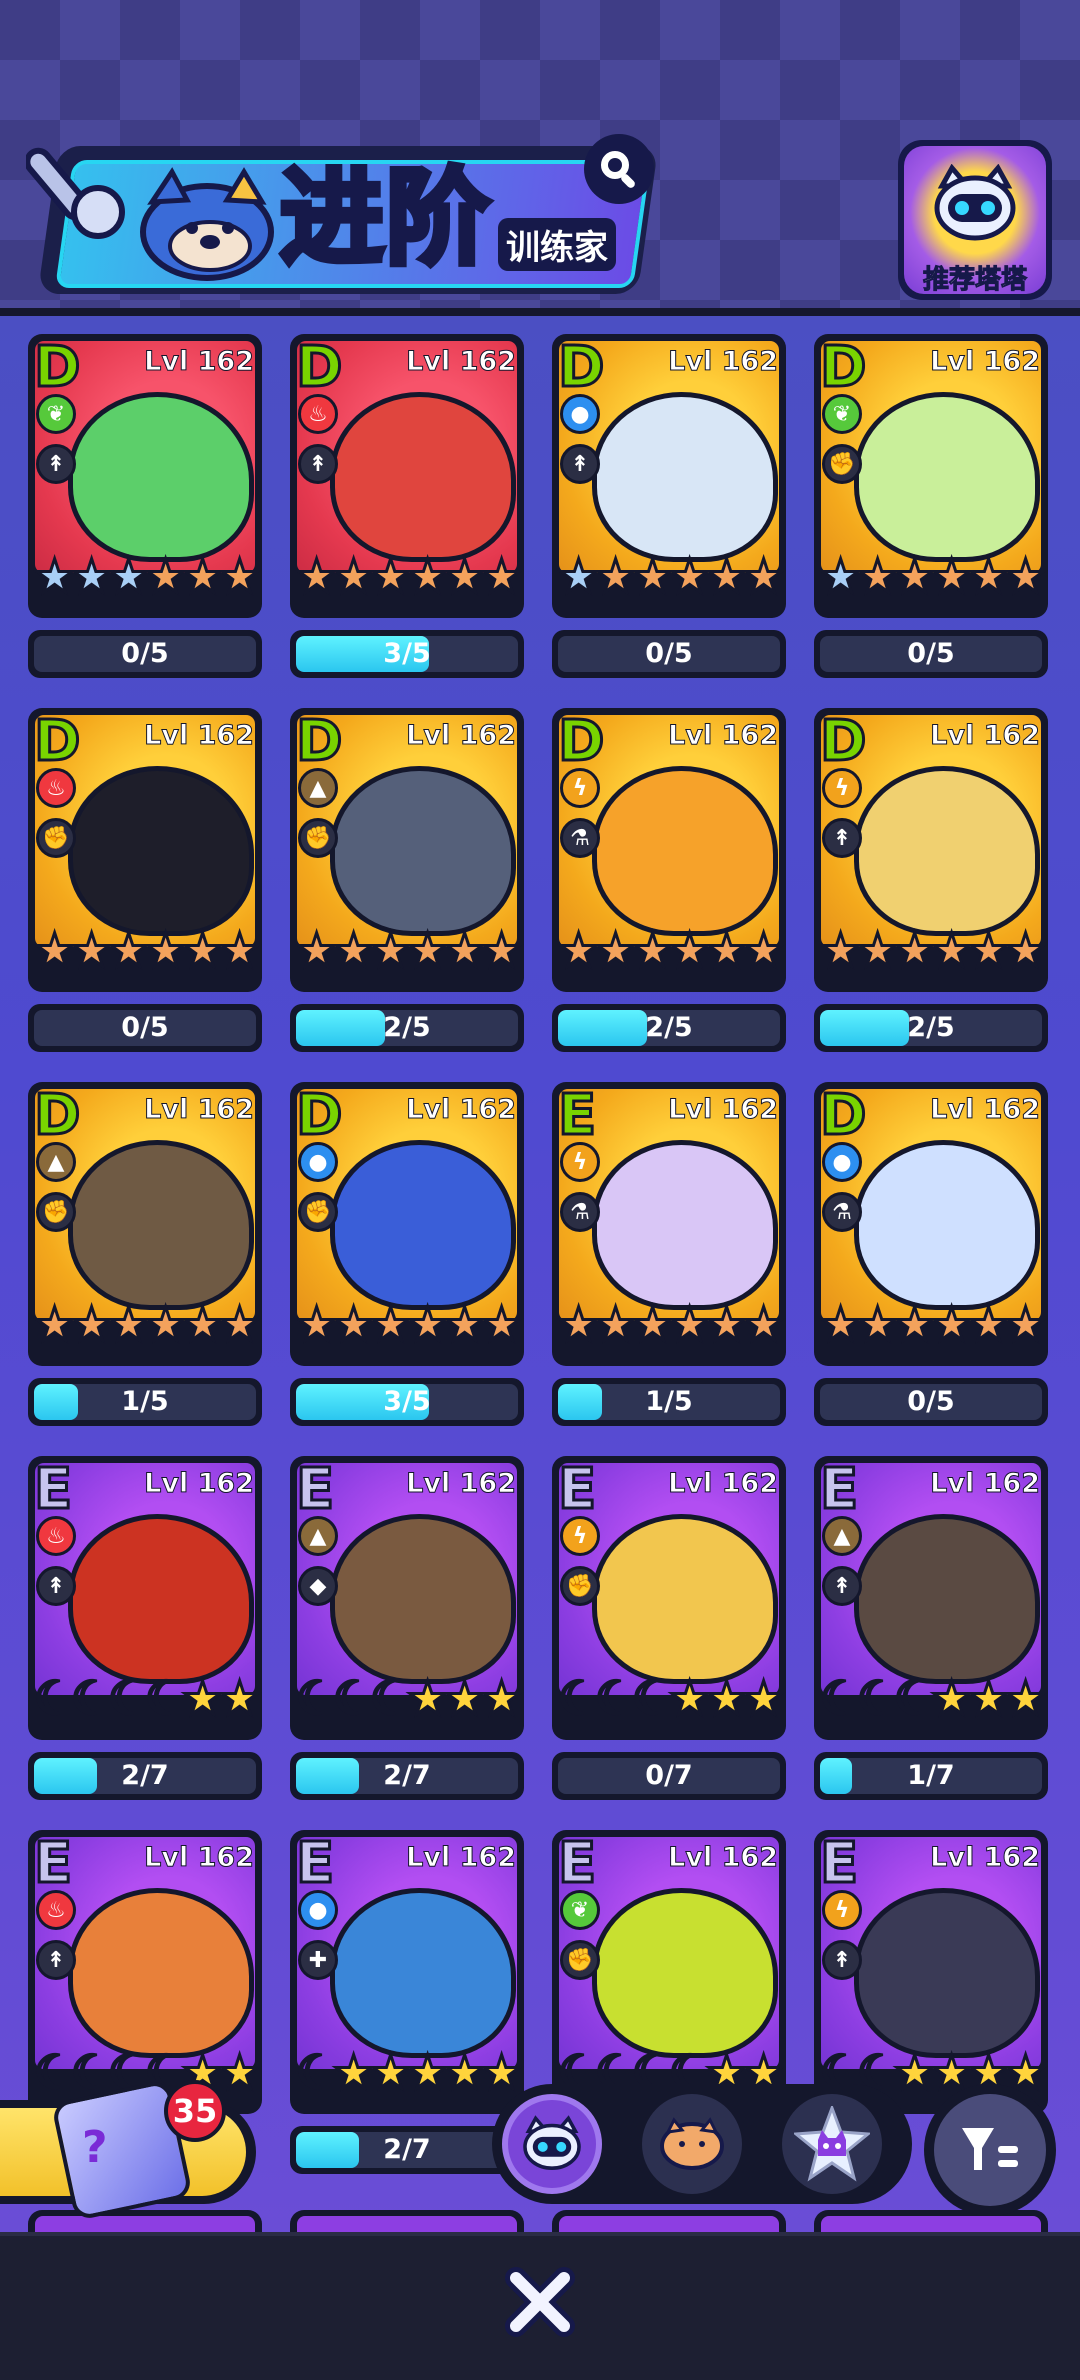 This screenshot has height=2380, width=1080. What do you see at coordinates (407, 1972) in the screenshot?
I see `pet-card: E Lvl 162 ● ✚ ☾ ★ ★ ★ ★ ★` at bounding box center [407, 1972].